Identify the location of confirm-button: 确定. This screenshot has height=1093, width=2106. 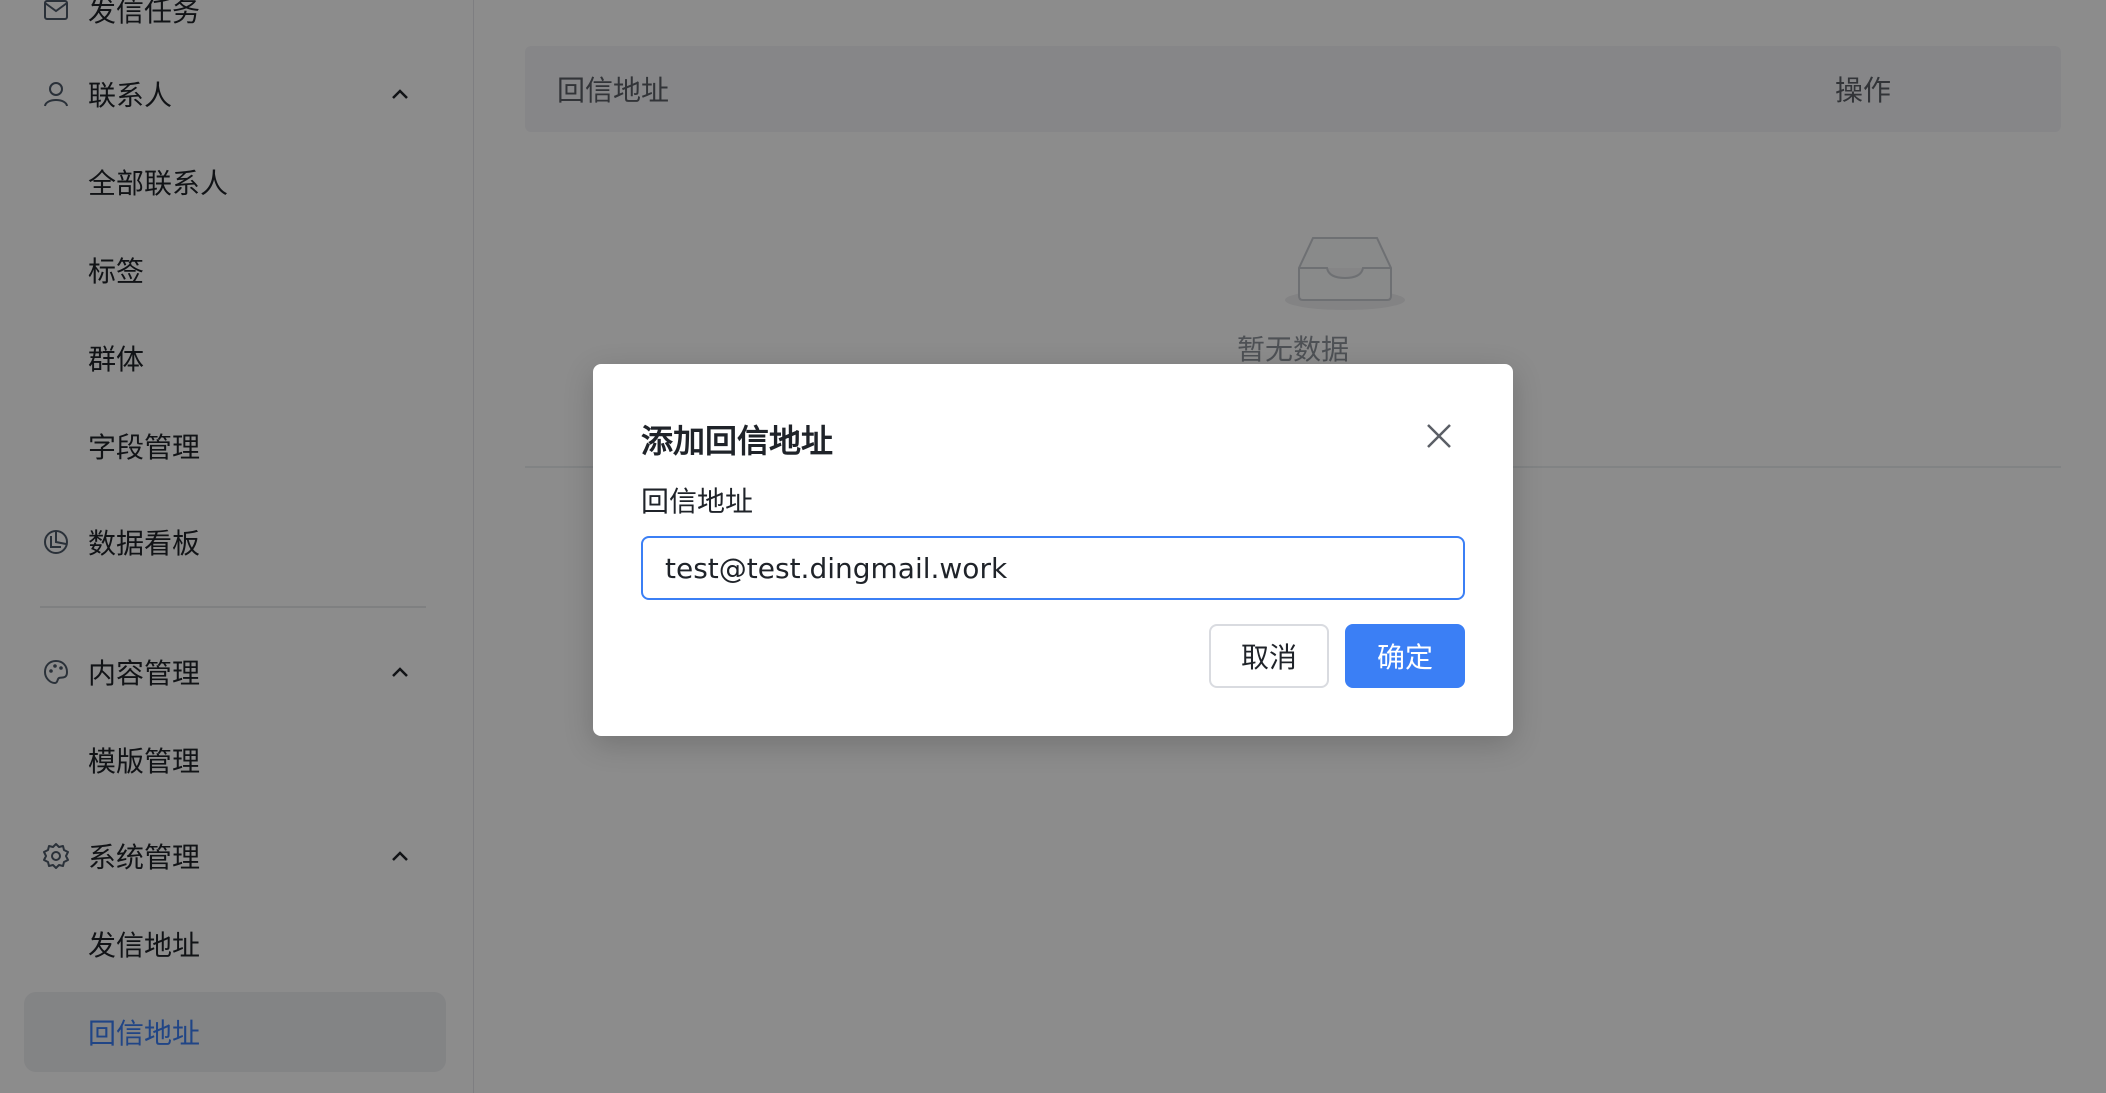
(1405, 656).